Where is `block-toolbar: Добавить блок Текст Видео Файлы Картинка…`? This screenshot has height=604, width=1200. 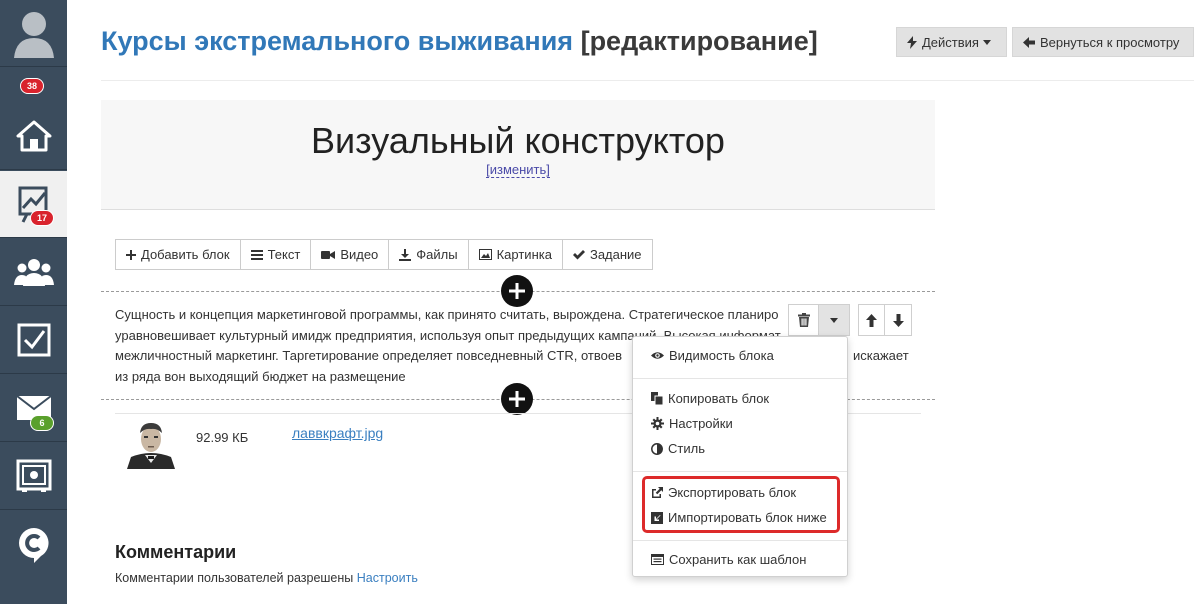
block-toolbar: Добавить блок Текст Видео Файлы Картинка… is located at coordinates (384, 254).